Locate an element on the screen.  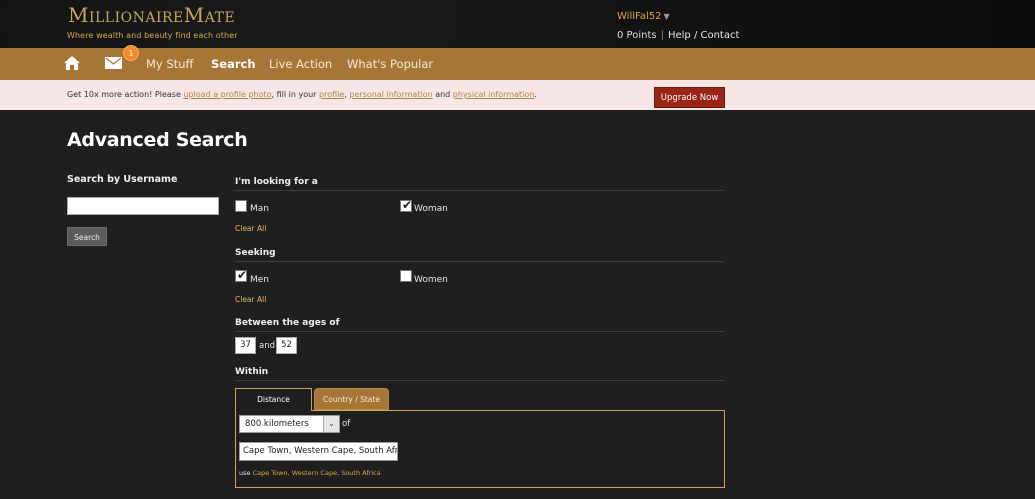
promo-text-and: and is located at coordinates (442, 94).